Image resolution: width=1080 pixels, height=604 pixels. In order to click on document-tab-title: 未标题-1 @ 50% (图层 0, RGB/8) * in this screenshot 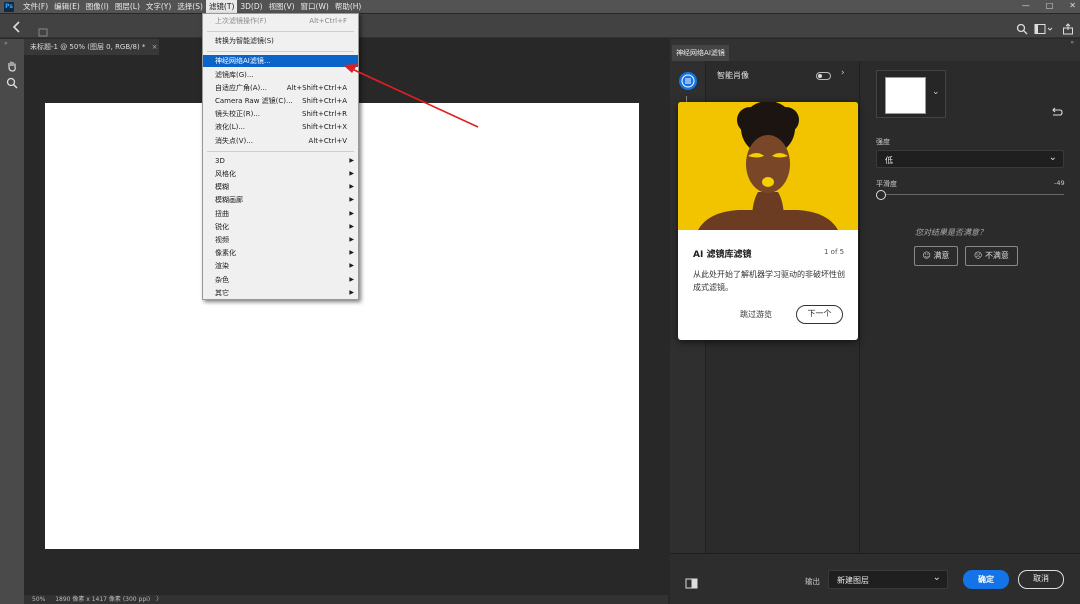, I will do `click(88, 47)`.